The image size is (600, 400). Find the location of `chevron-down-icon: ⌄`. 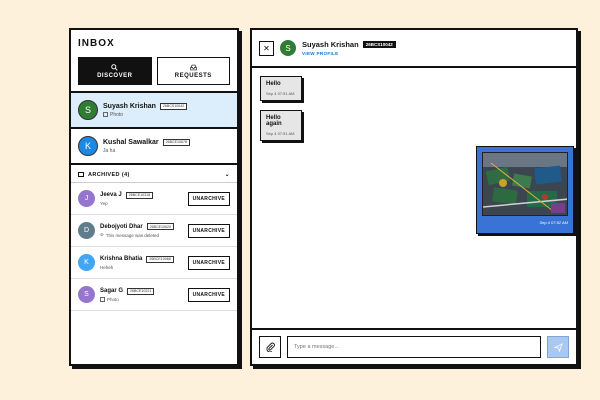

chevron-down-icon: ⌄ is located at coordinates (227, 175).